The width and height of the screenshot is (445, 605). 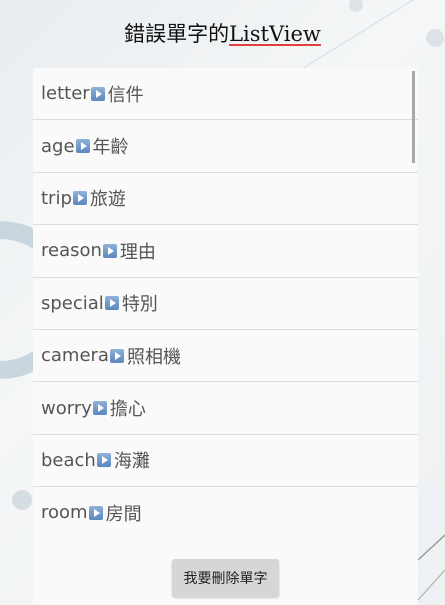 What do you see at coordinates (225, 461) in the screenshot?
I see `list-item: beach 海灘` at bounding box center [225, 461].